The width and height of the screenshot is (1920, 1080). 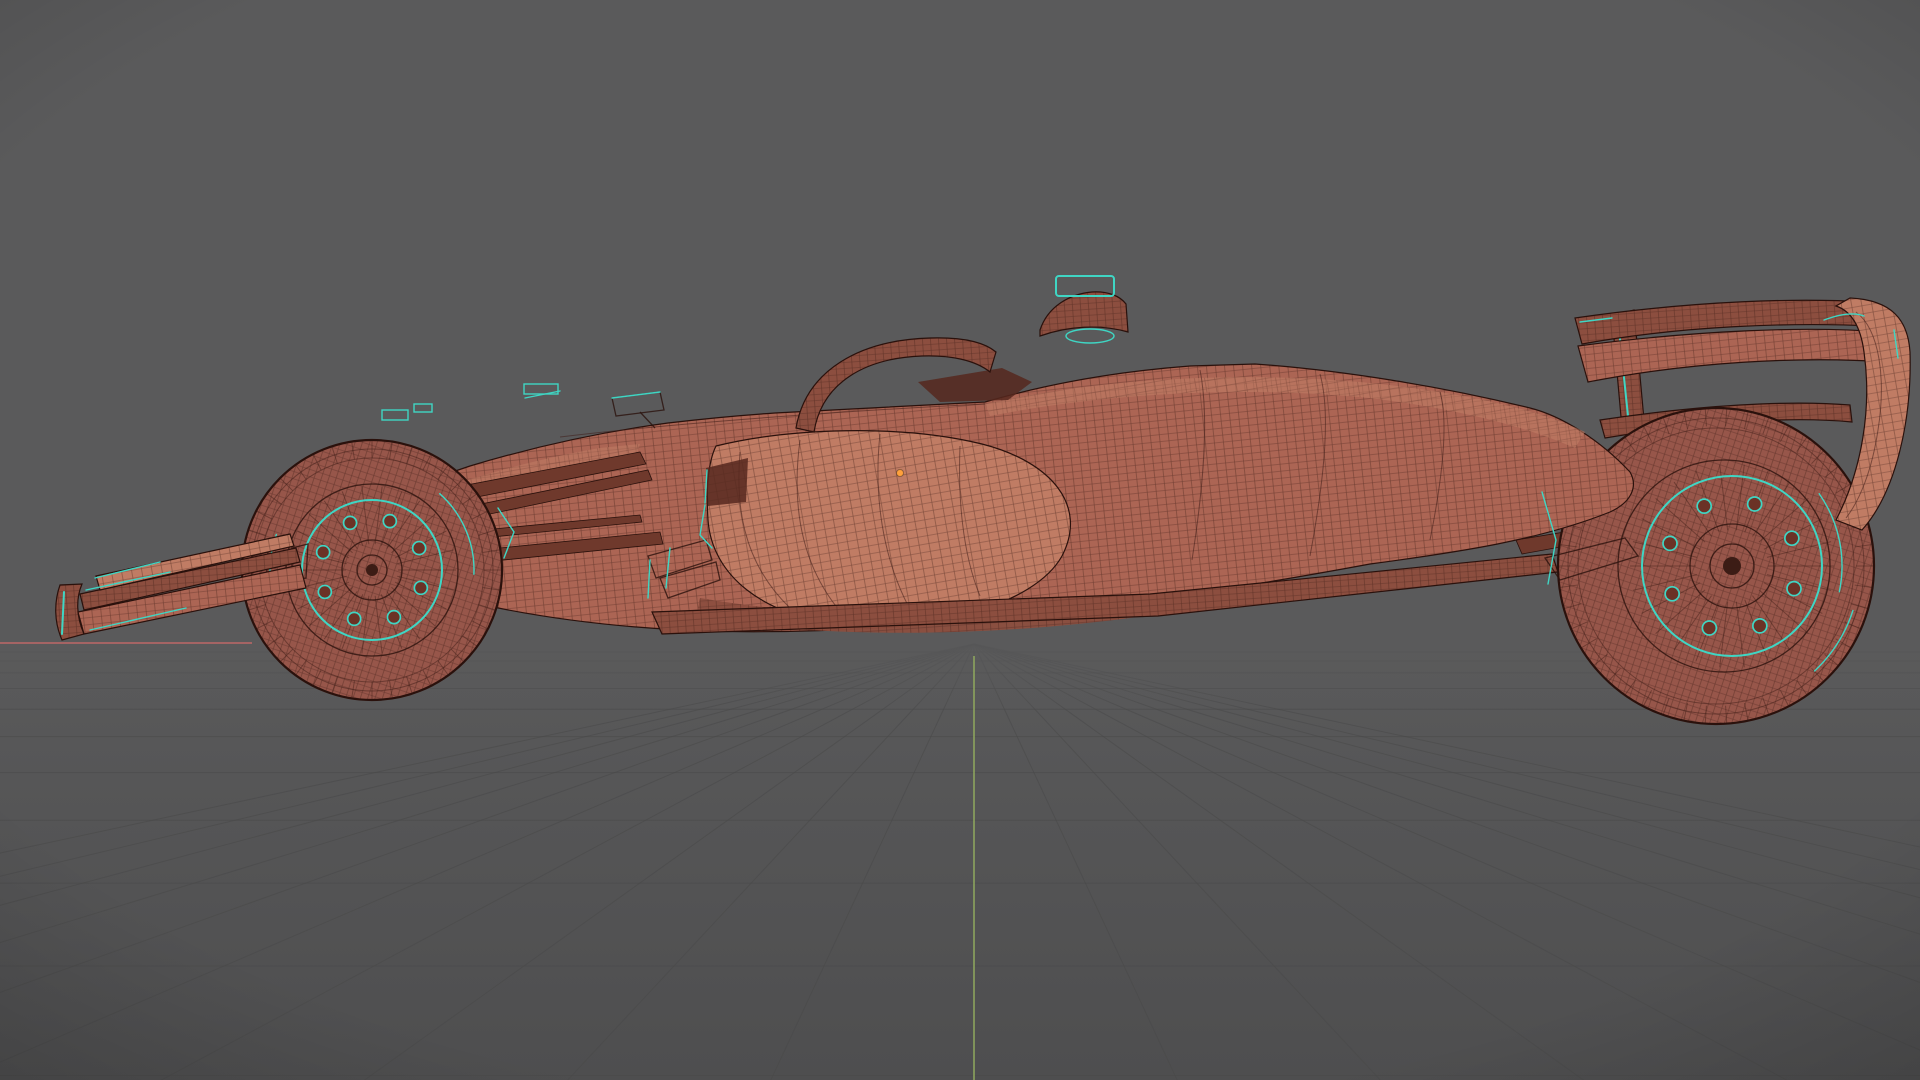 What do you see at coordinates (900, 473) in the screenshot?
I see `object-origin-dot` at bounding box center [900, 473].